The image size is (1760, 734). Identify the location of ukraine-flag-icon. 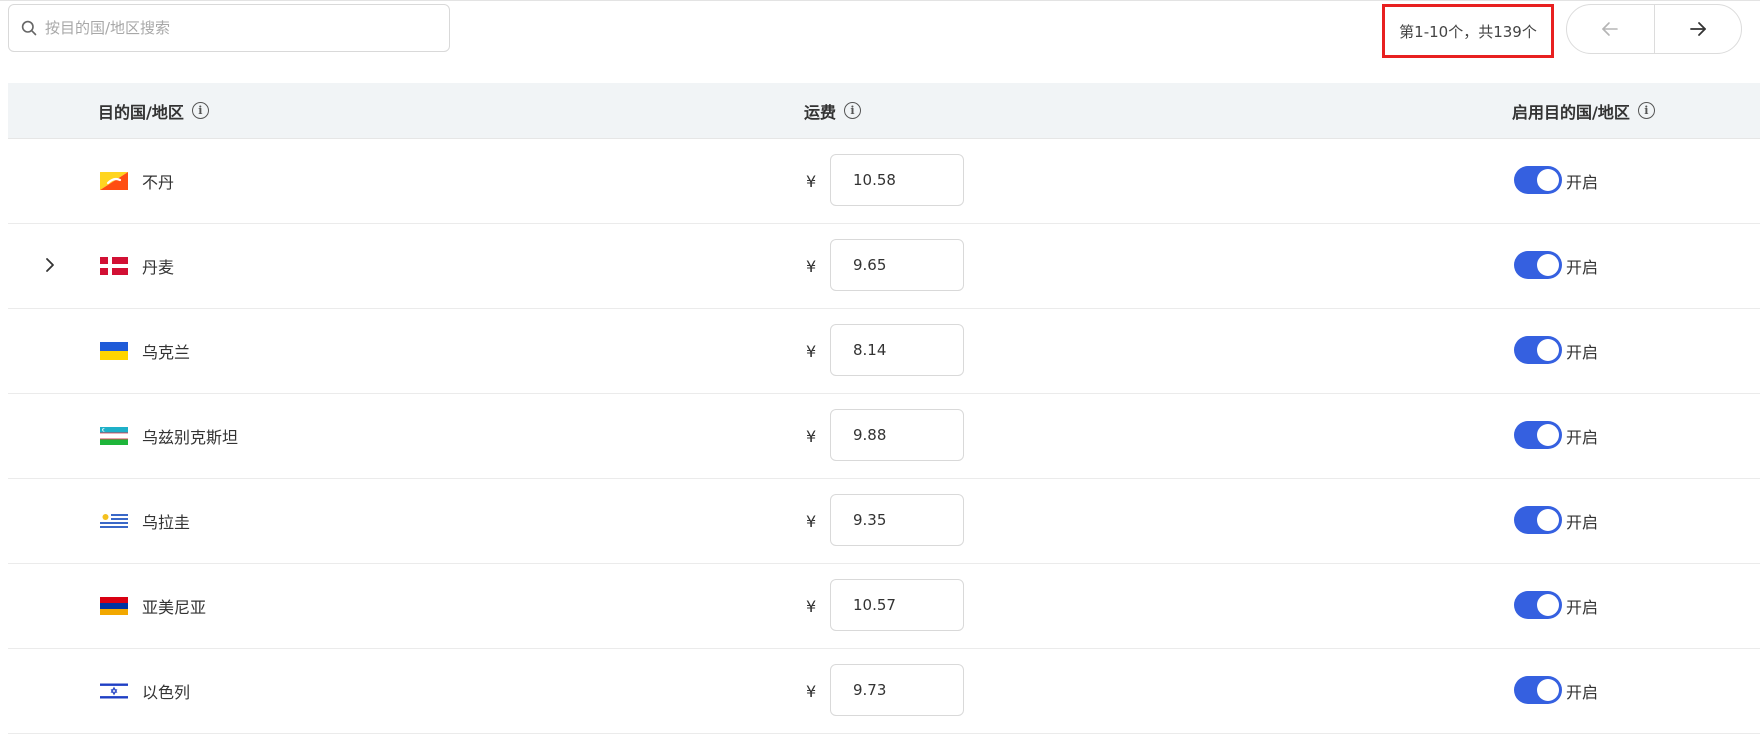
(114, 351).